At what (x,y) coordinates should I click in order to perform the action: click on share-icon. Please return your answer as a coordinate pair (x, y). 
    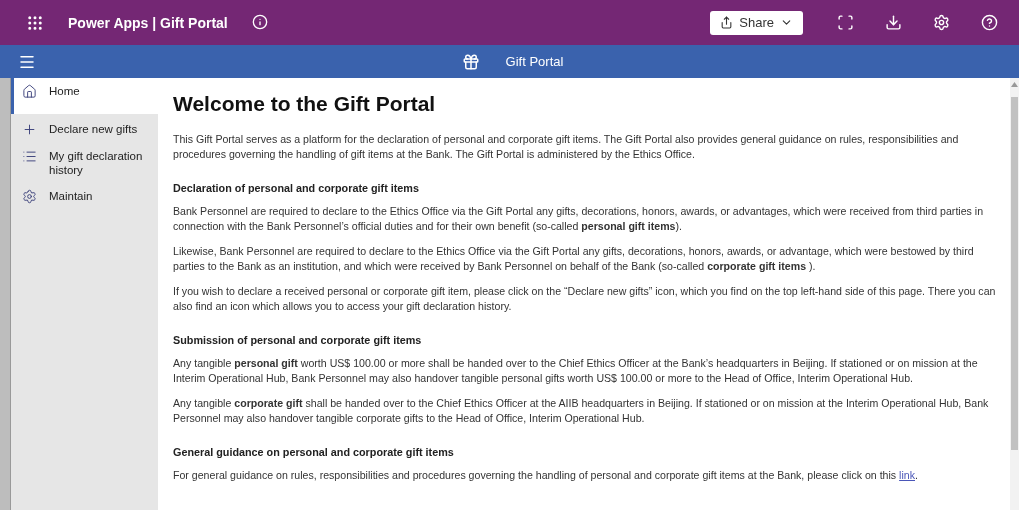
    Looking at the image, I should click on (727, 22).